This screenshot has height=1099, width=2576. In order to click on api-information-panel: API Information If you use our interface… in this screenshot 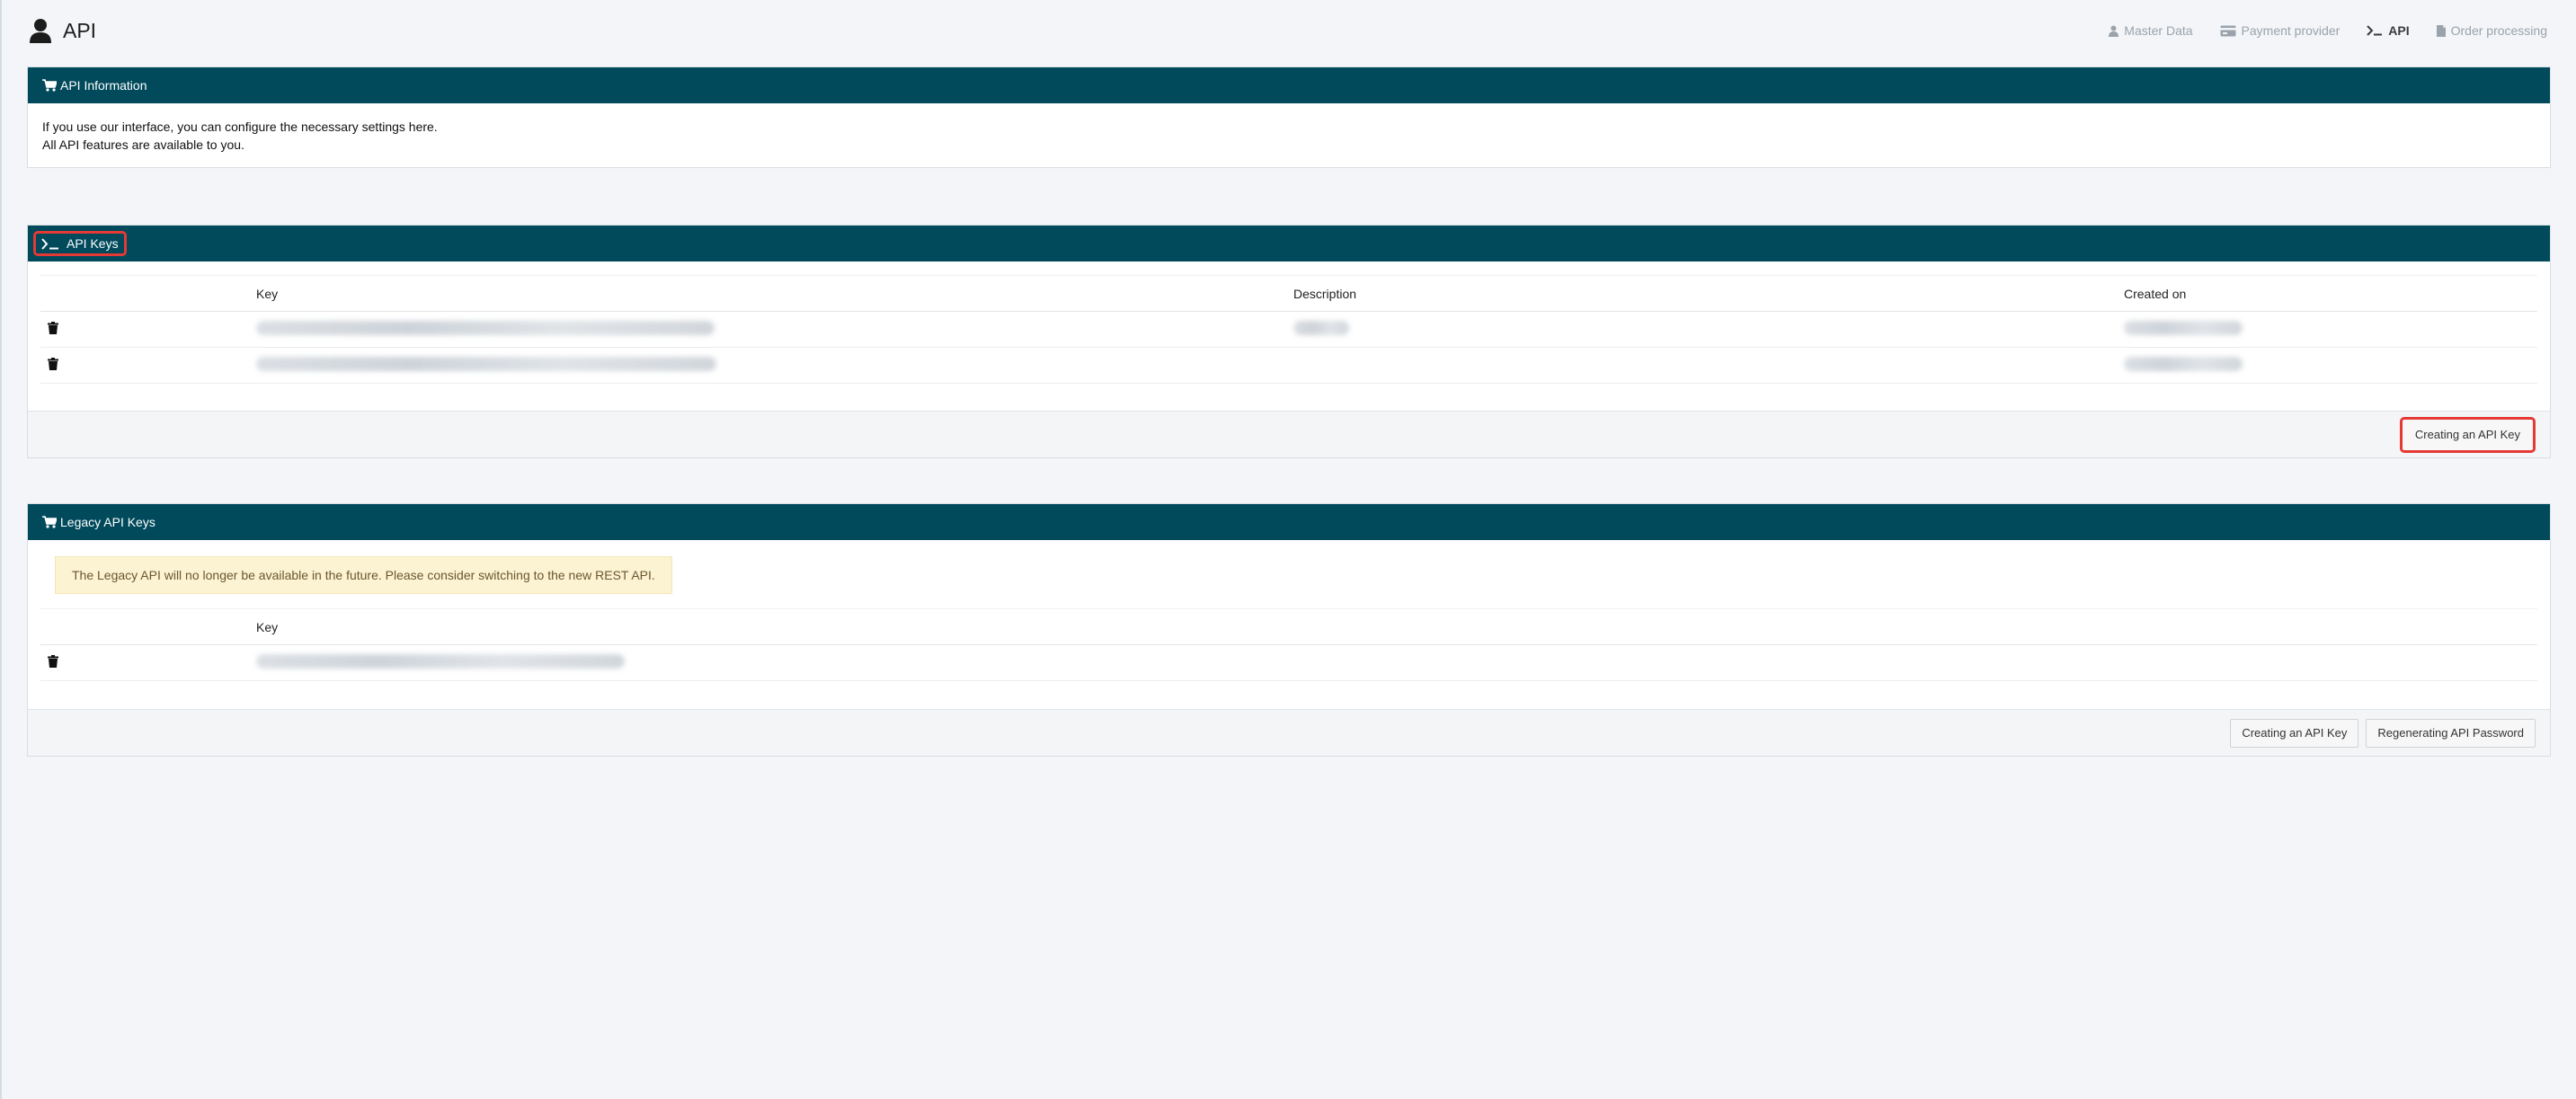, I will do `click(1289, 117)`.